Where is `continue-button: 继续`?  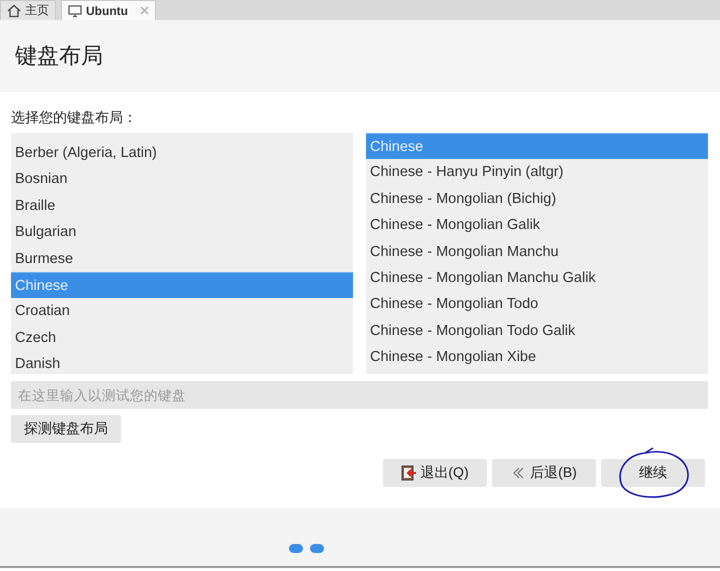 continue-button: 继续 is located at coordinates (653, 473).